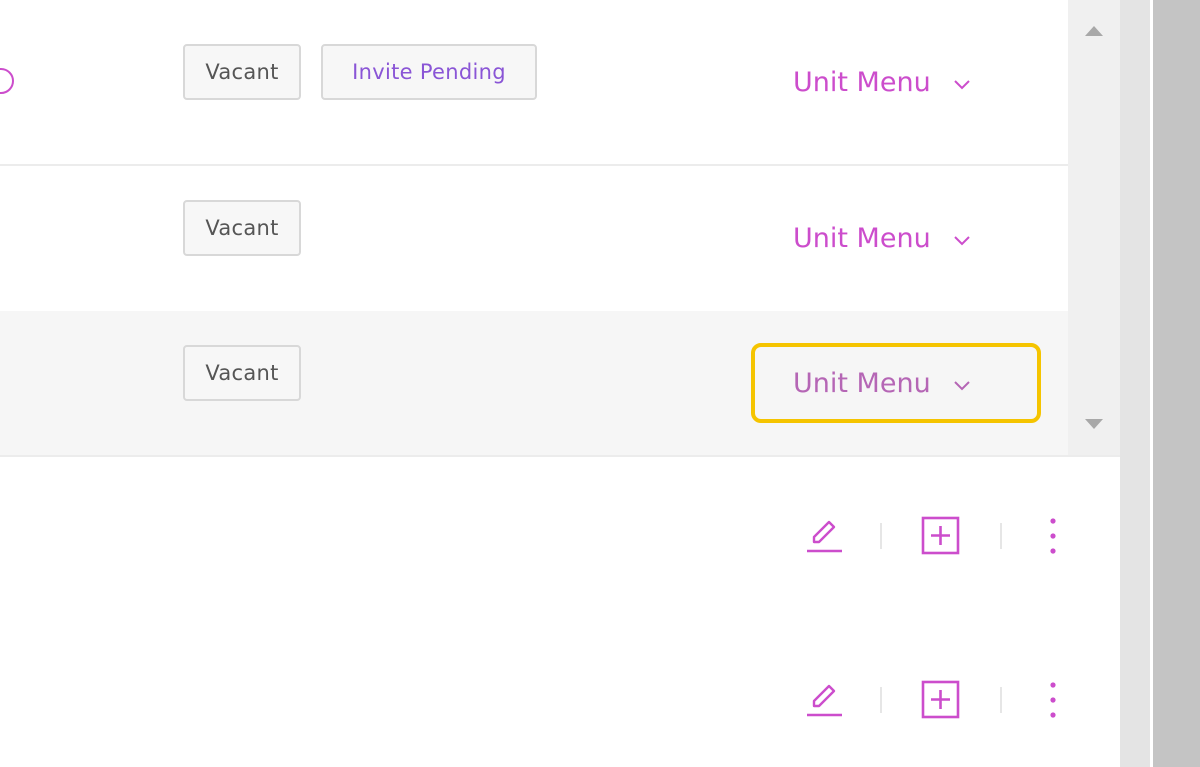 The width and height of the screenshot is (1200, 767). Describe the element at coordinates (1094, 425) in the screenshot. I see `scroll-down-arrow-icon` at that location.